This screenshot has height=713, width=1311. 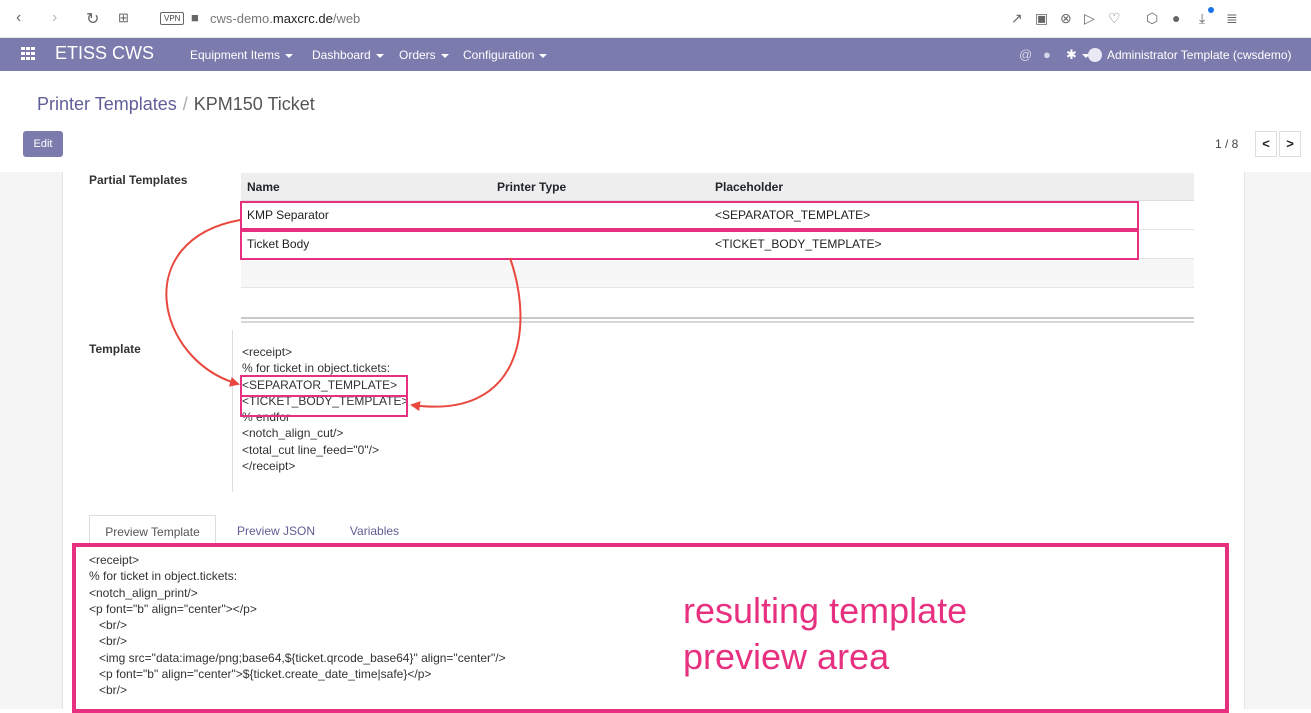 What do you see at coordinates (203, 303) in the screenshot?
I see `arrow-separator` at bounding box center [203, 303].